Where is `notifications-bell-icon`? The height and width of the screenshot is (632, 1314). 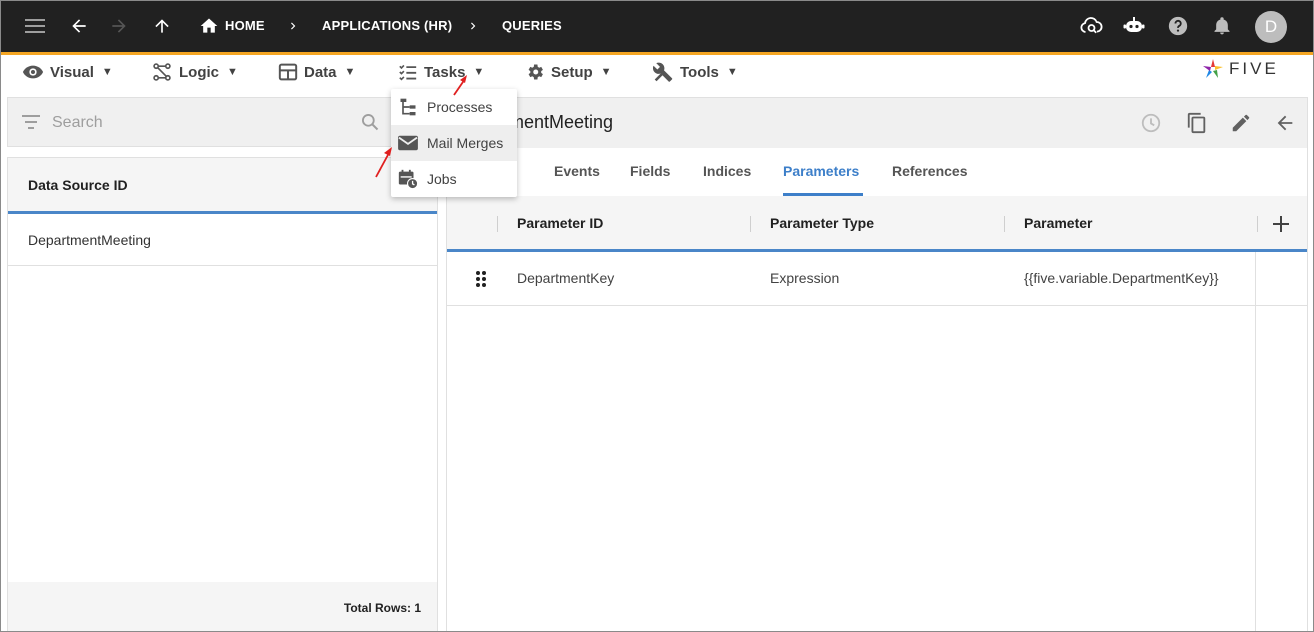 notifications-bell-icon is located at coordinates (1222, 26).